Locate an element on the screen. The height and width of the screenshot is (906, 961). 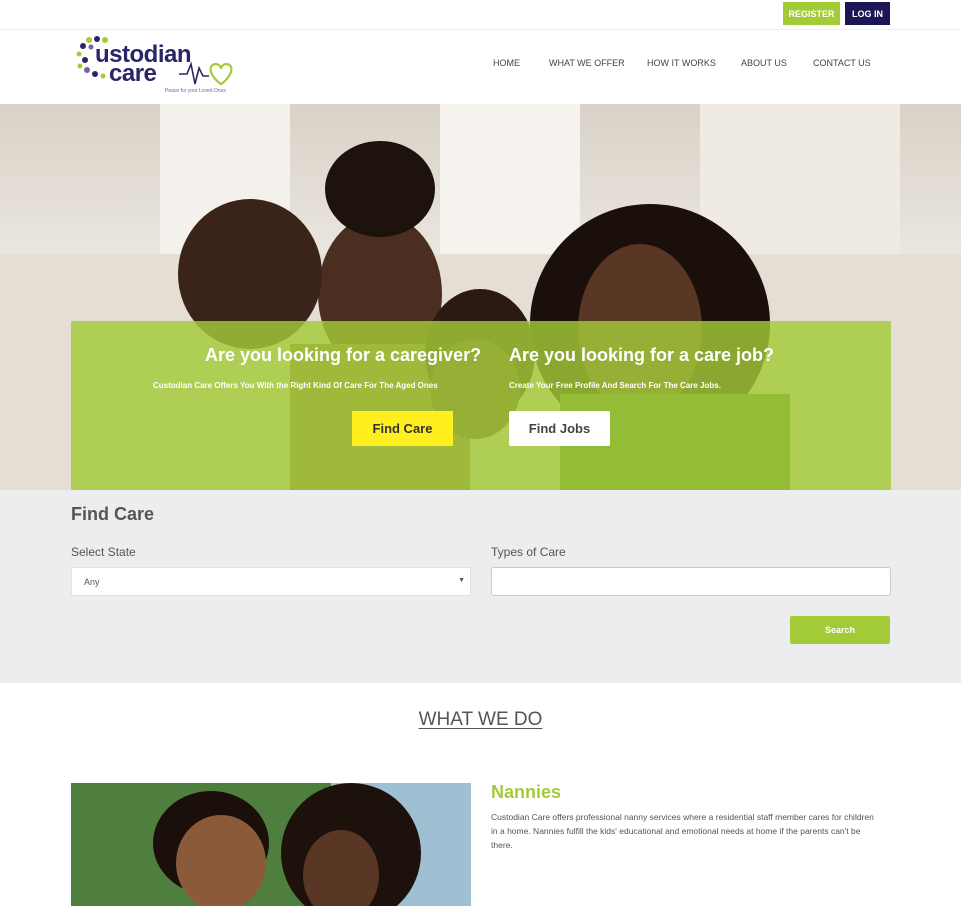
logo-tagline: Peace for your Loved Ones is located at coordinates (195, 91).